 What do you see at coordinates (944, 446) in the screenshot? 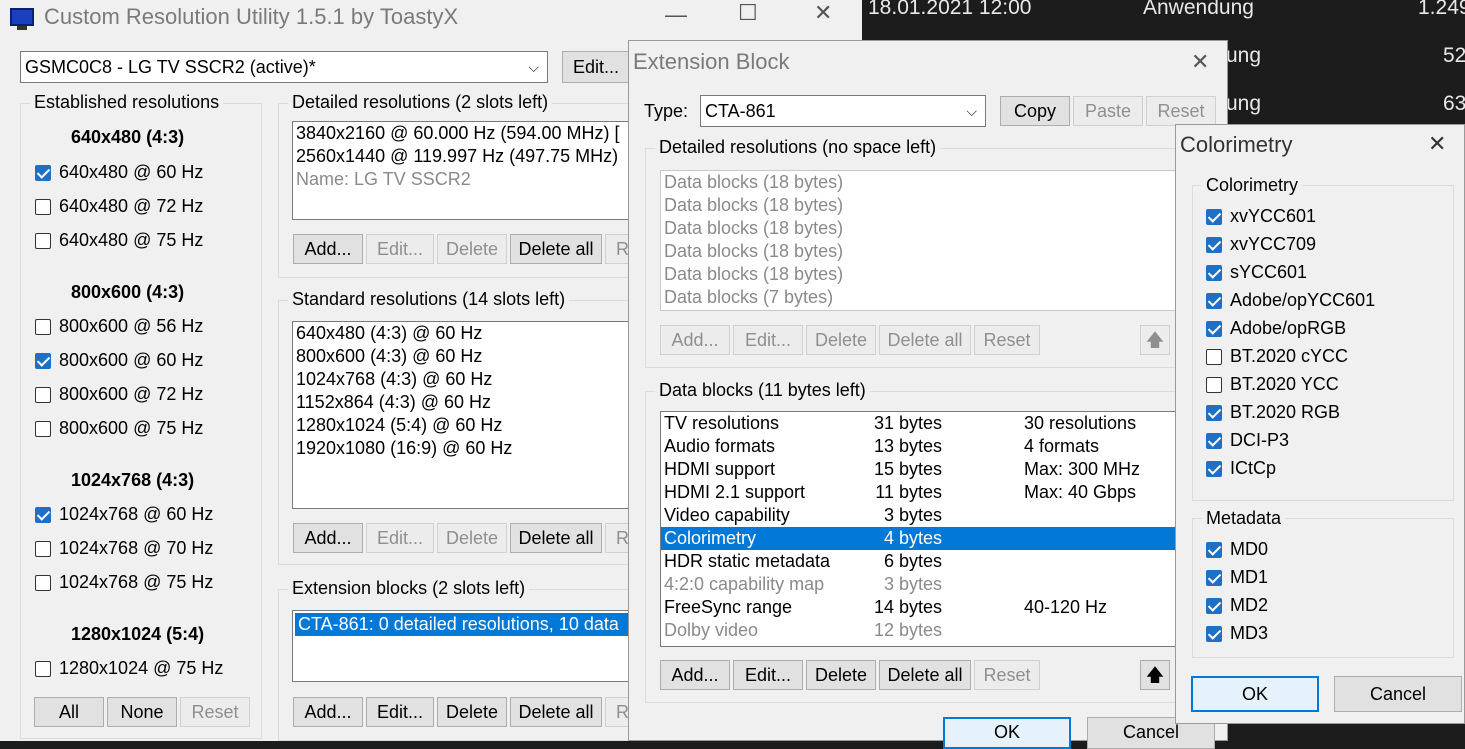
I see `table-row: Audio formats 13 bytes 4 formats` at bounding box center [944, 446].